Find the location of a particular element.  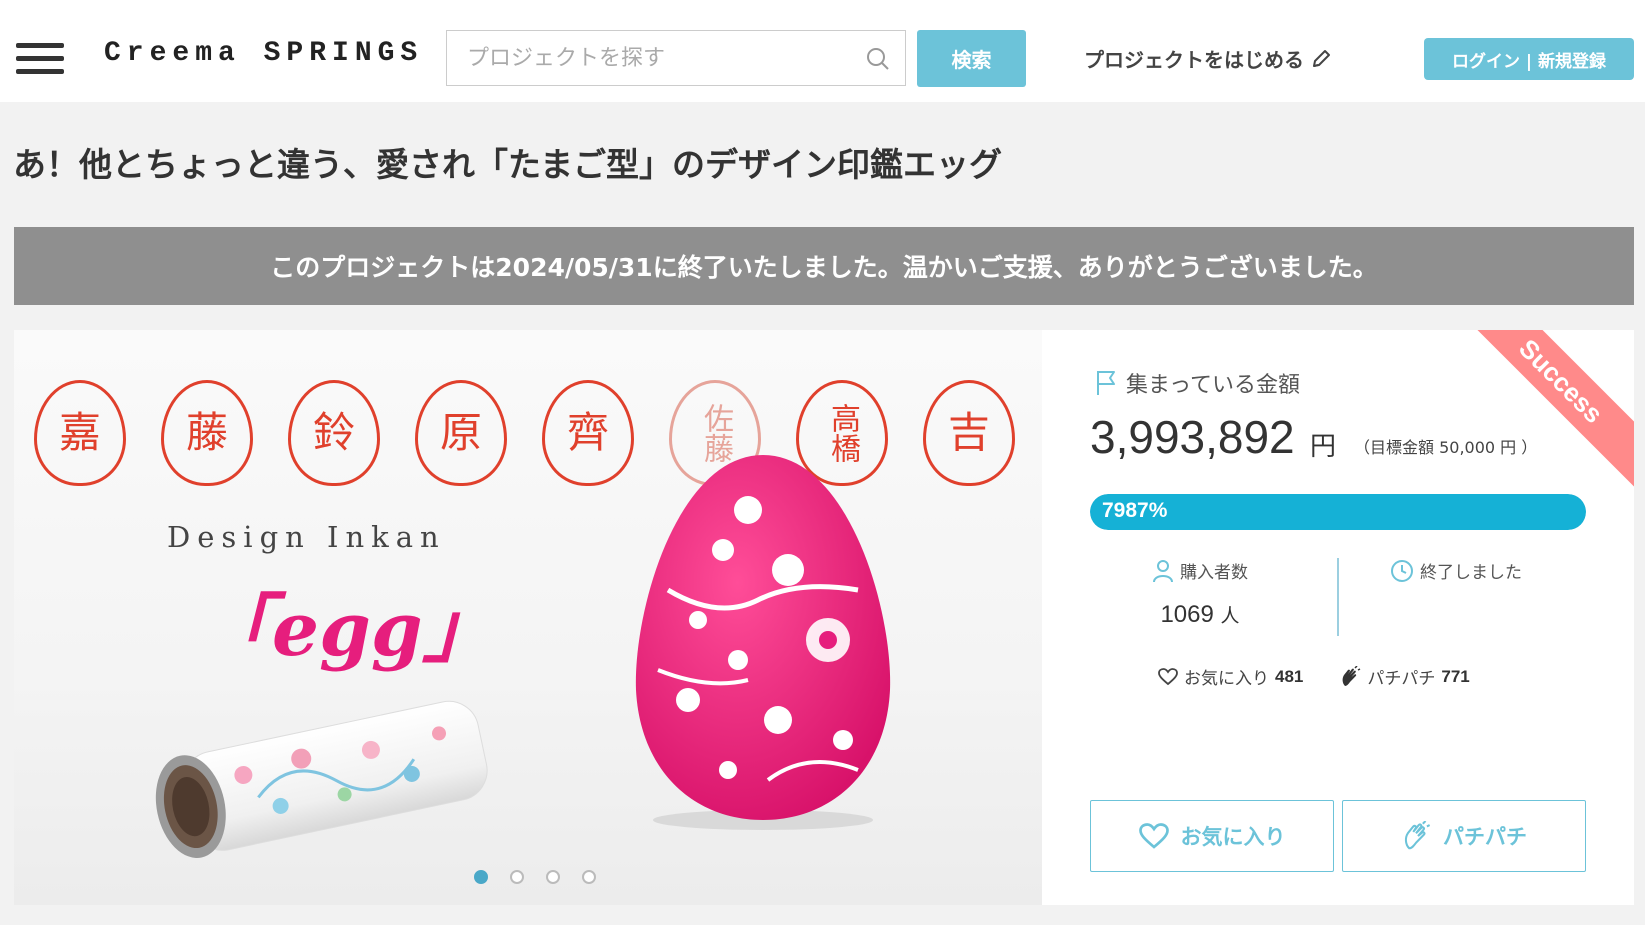

egg-text: 「egg」 is located at coordinates (347, 630).